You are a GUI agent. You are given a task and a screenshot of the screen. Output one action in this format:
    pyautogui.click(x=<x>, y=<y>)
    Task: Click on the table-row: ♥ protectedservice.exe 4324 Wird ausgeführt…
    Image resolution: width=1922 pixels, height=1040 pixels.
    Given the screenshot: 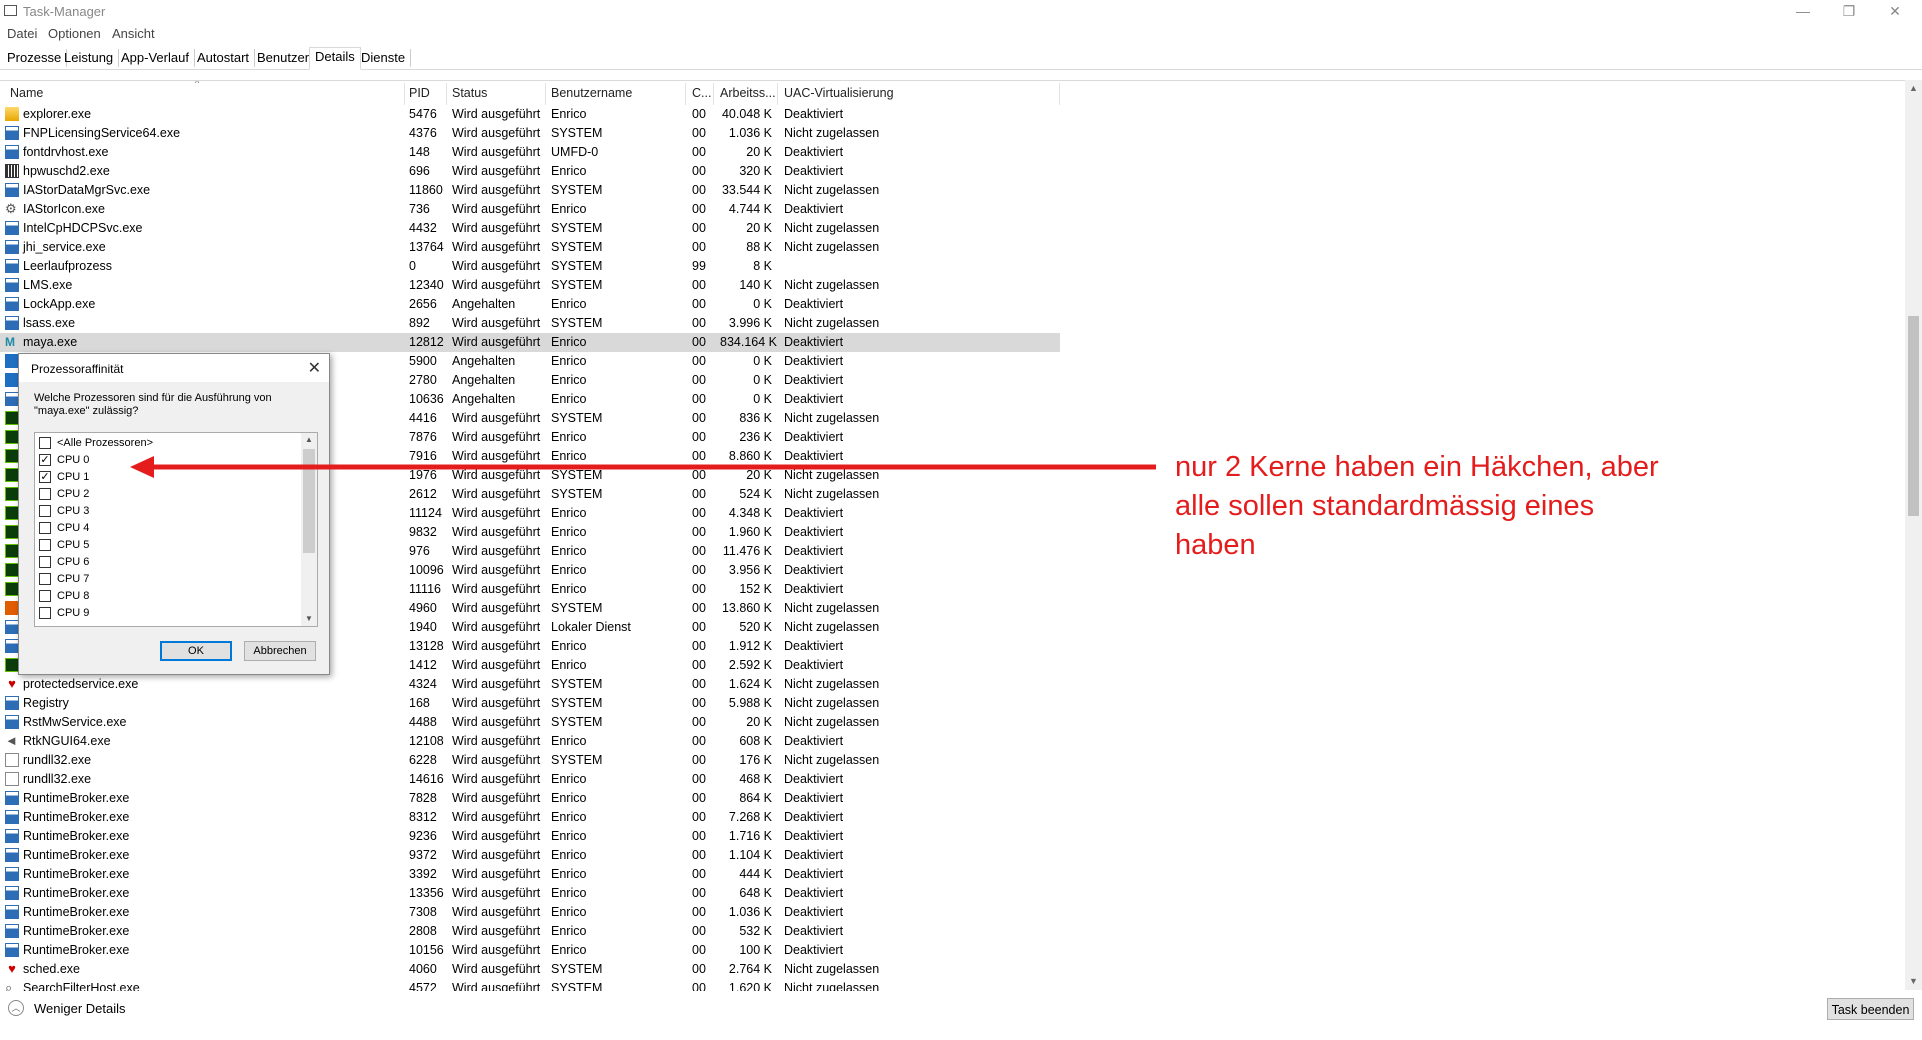 What is the action you would take?
    pyautogui.click(x=530, y=684)
    